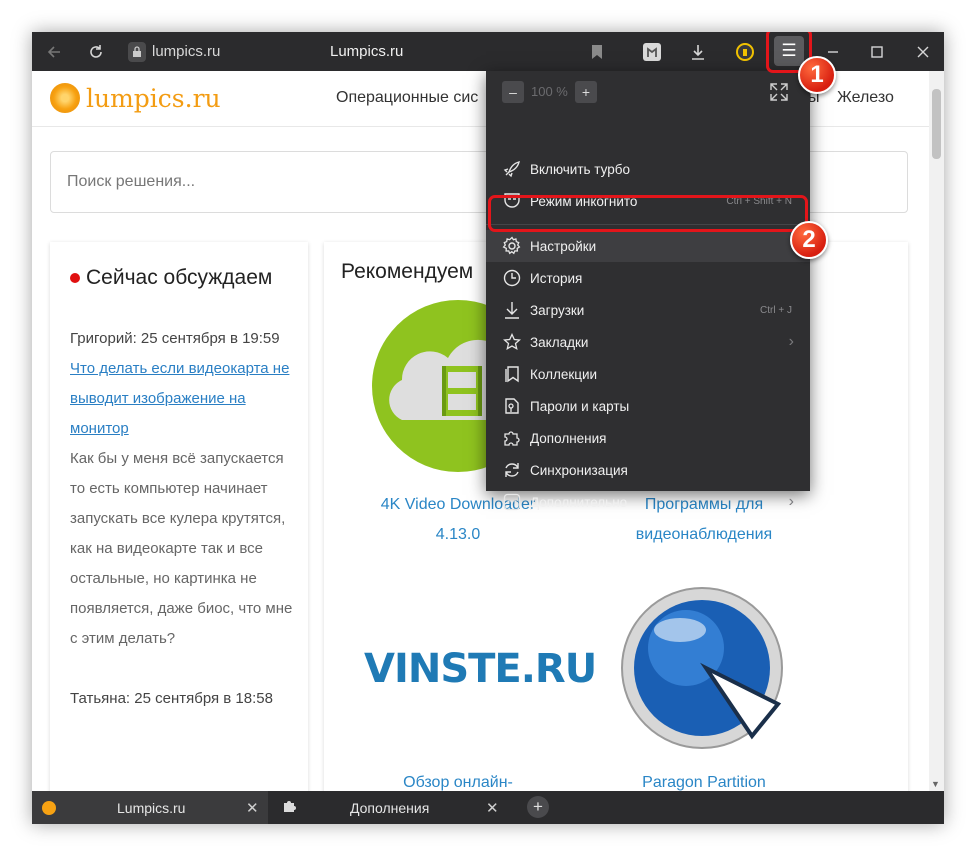  What do you see at coordinates (512, 502) in the screenshot?
I see `more-dots-icon` at bounding box center [512, 502].